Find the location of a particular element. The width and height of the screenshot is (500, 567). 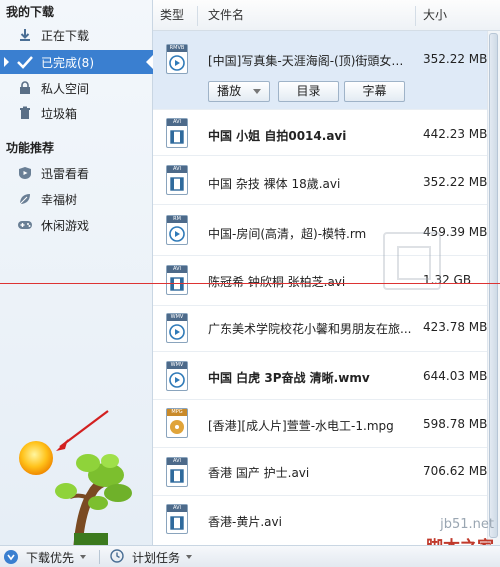

sidebar-item-xunlei-kankan: 迅雷看看 is located at coordinates (76, 173).